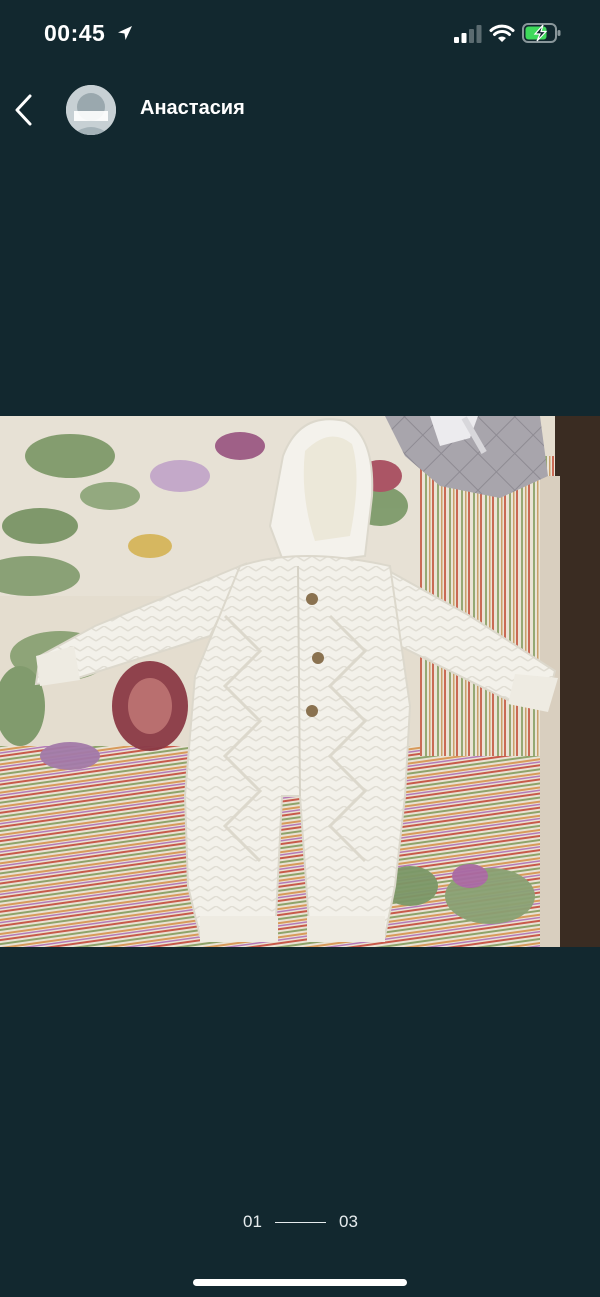  I want to click on avatar, so click(91, 110).